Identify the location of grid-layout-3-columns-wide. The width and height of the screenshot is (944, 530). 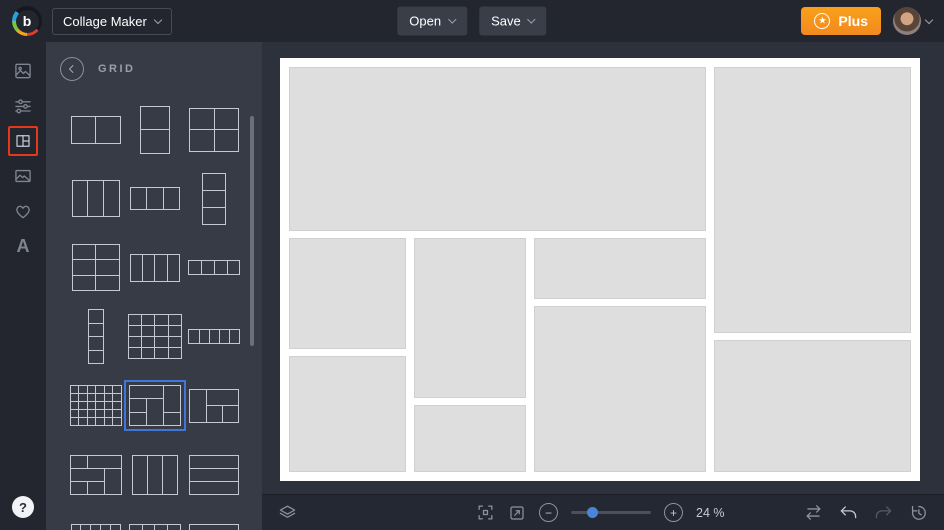
(154, 198).